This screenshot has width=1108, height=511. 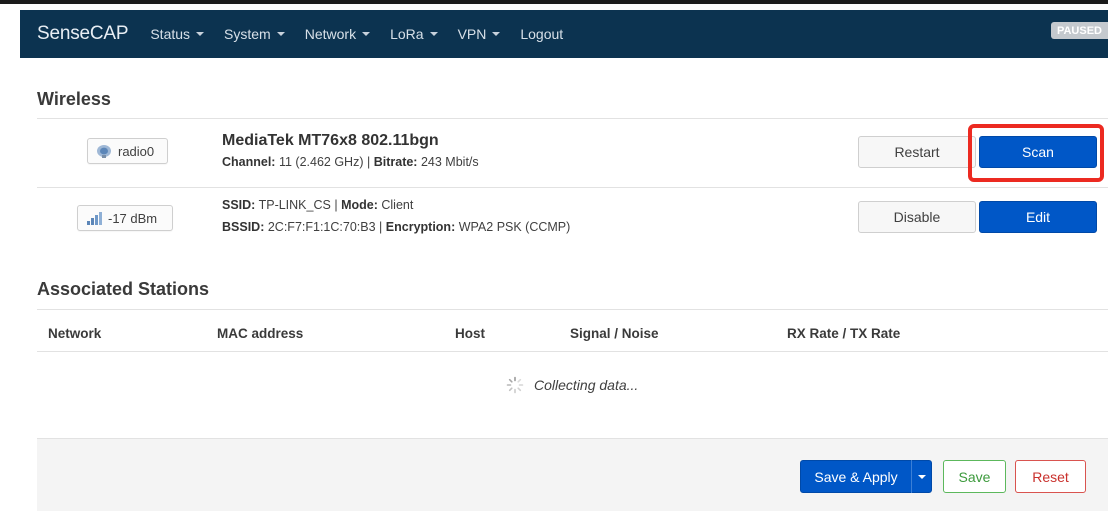 I want to click on signal-strength-icon, so click(x=94, y=218).